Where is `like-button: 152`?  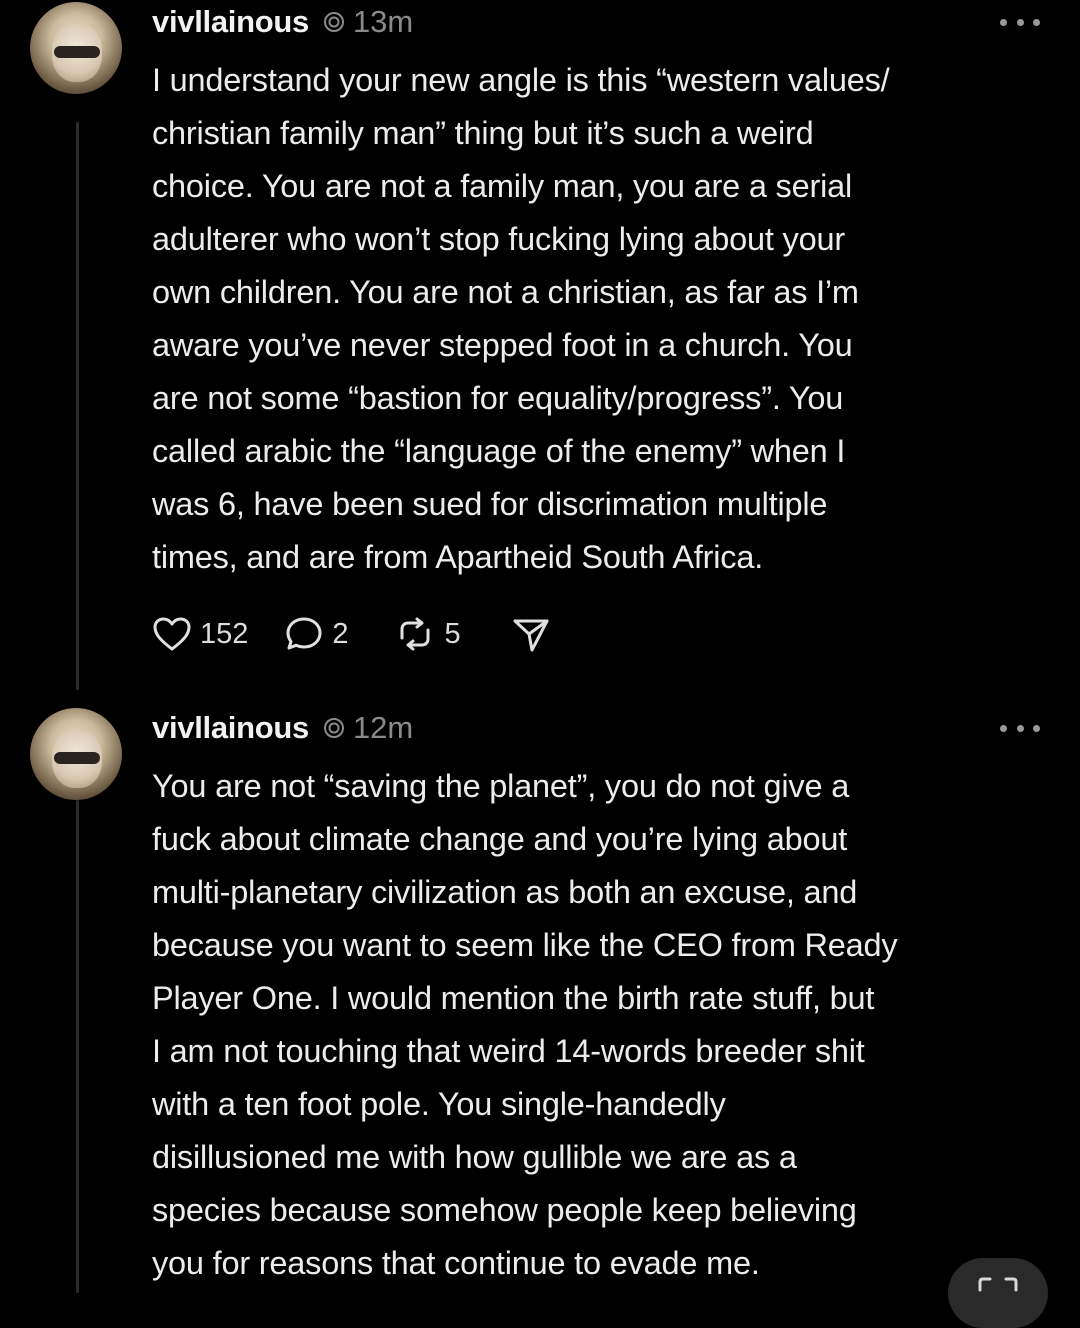
like-button: 152 is located at coordinates (200, 634).